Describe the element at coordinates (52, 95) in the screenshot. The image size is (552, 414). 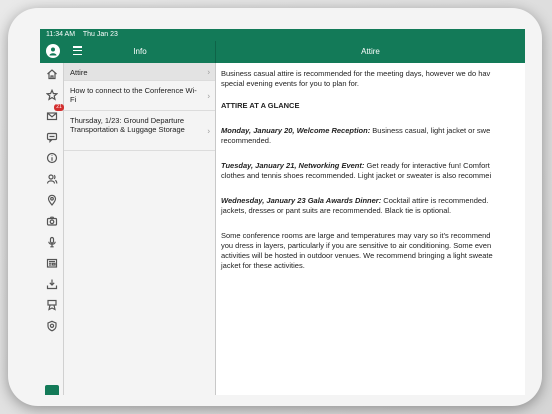
I see `star-icon` at that location.